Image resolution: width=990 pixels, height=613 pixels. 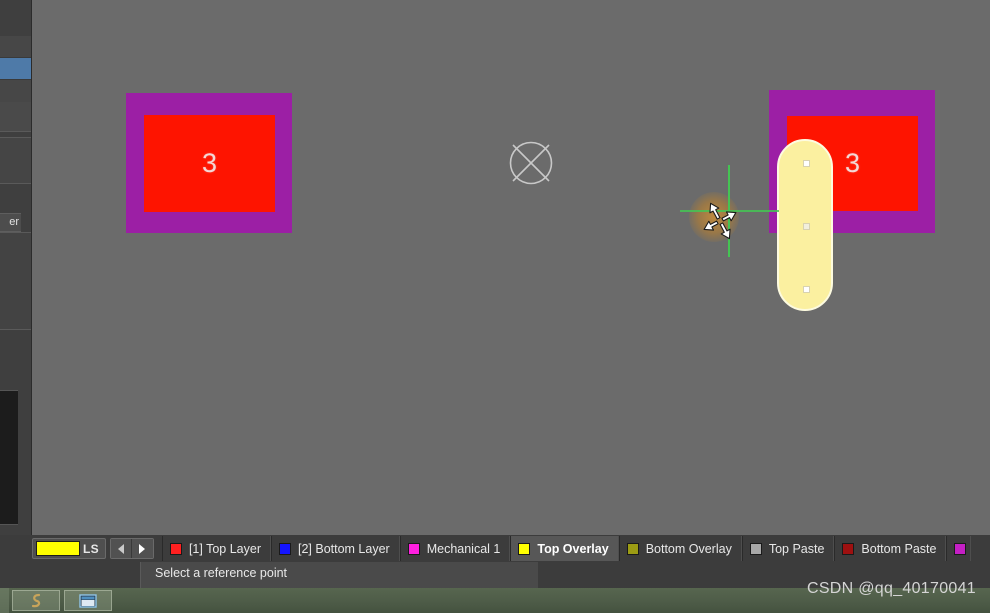 I want to click on layer-color-swatch-bottom-paste, so click(x=848, y=548).